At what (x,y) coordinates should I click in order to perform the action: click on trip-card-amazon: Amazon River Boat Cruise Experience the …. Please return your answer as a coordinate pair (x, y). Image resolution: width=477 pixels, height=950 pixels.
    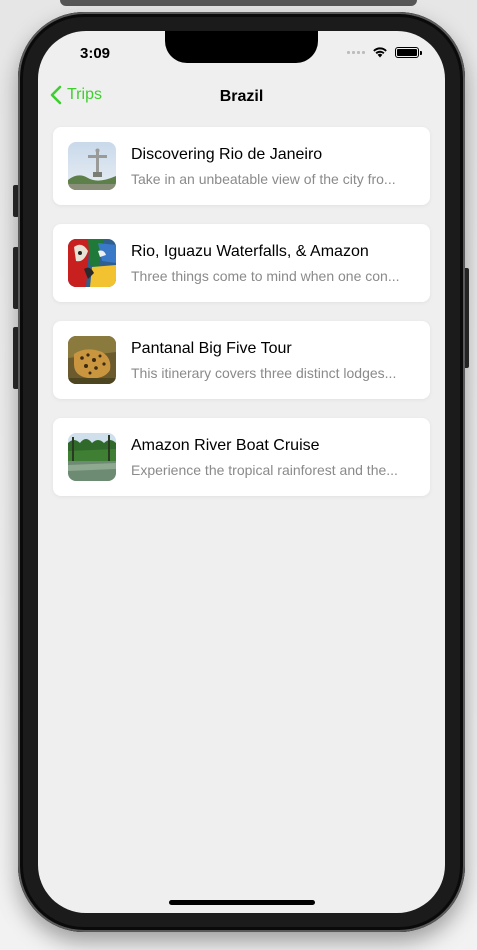
    Looking at the image, I should click on (241, 457).